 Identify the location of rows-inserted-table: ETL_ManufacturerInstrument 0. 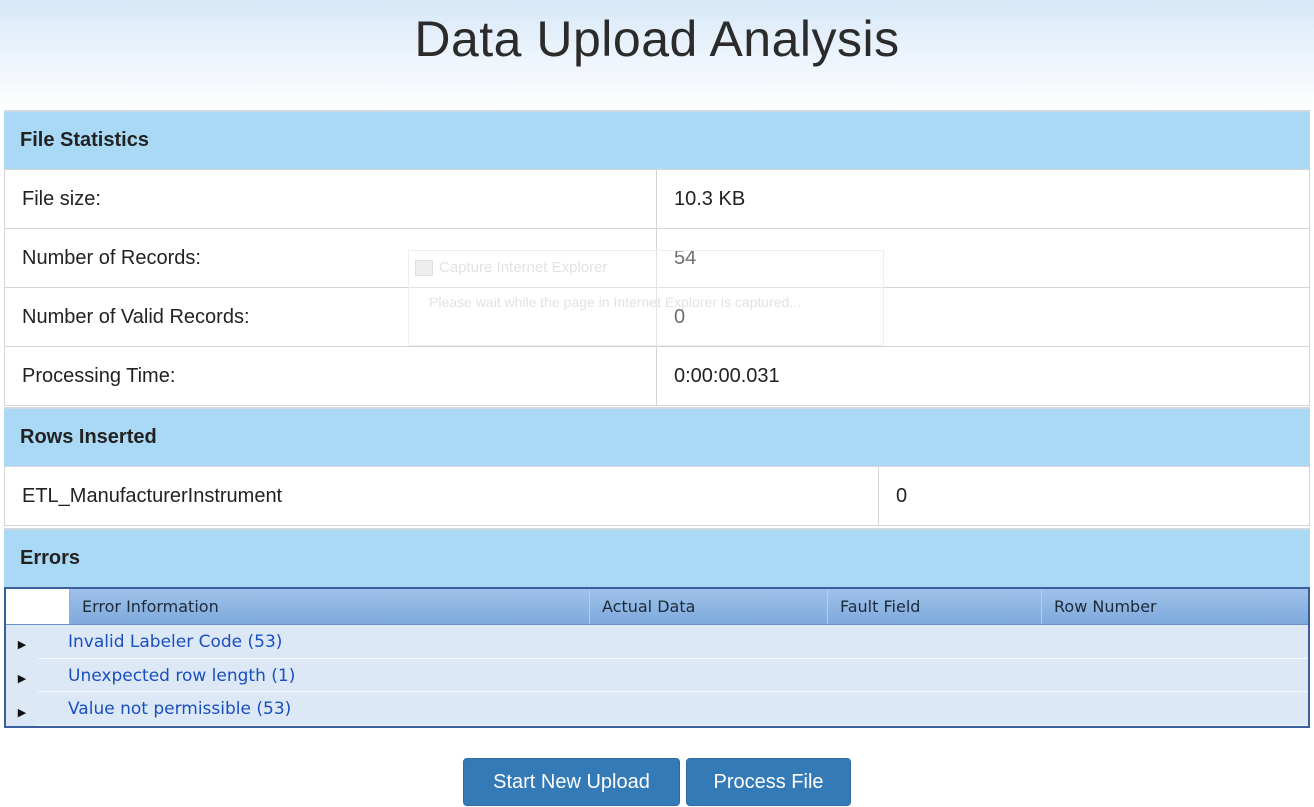
(657, 496).